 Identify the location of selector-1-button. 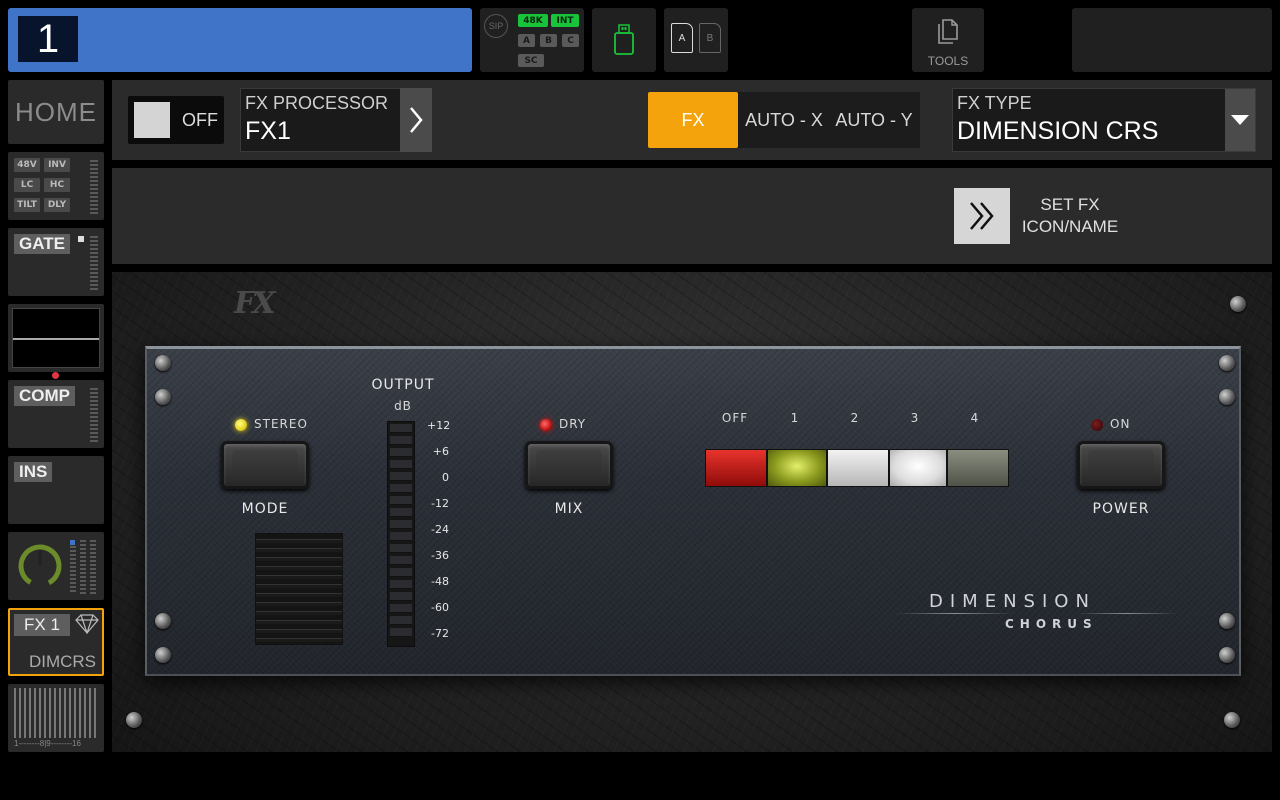
(797, 468).